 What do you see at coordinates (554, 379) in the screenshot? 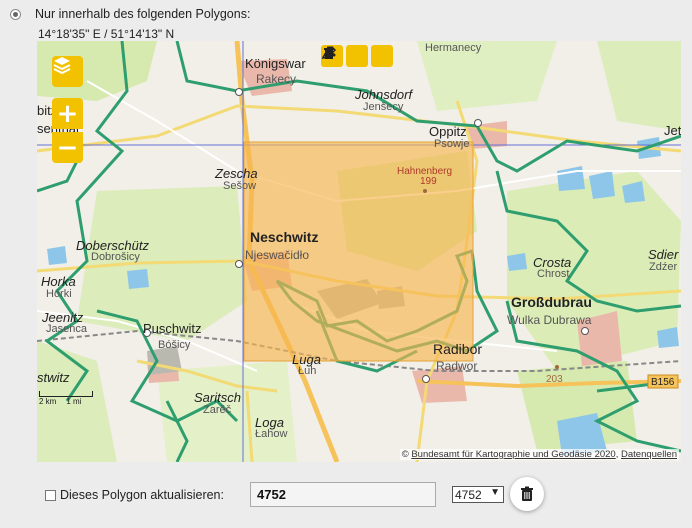
I see `elevation-203: 203` at bounding box center [554, 379].